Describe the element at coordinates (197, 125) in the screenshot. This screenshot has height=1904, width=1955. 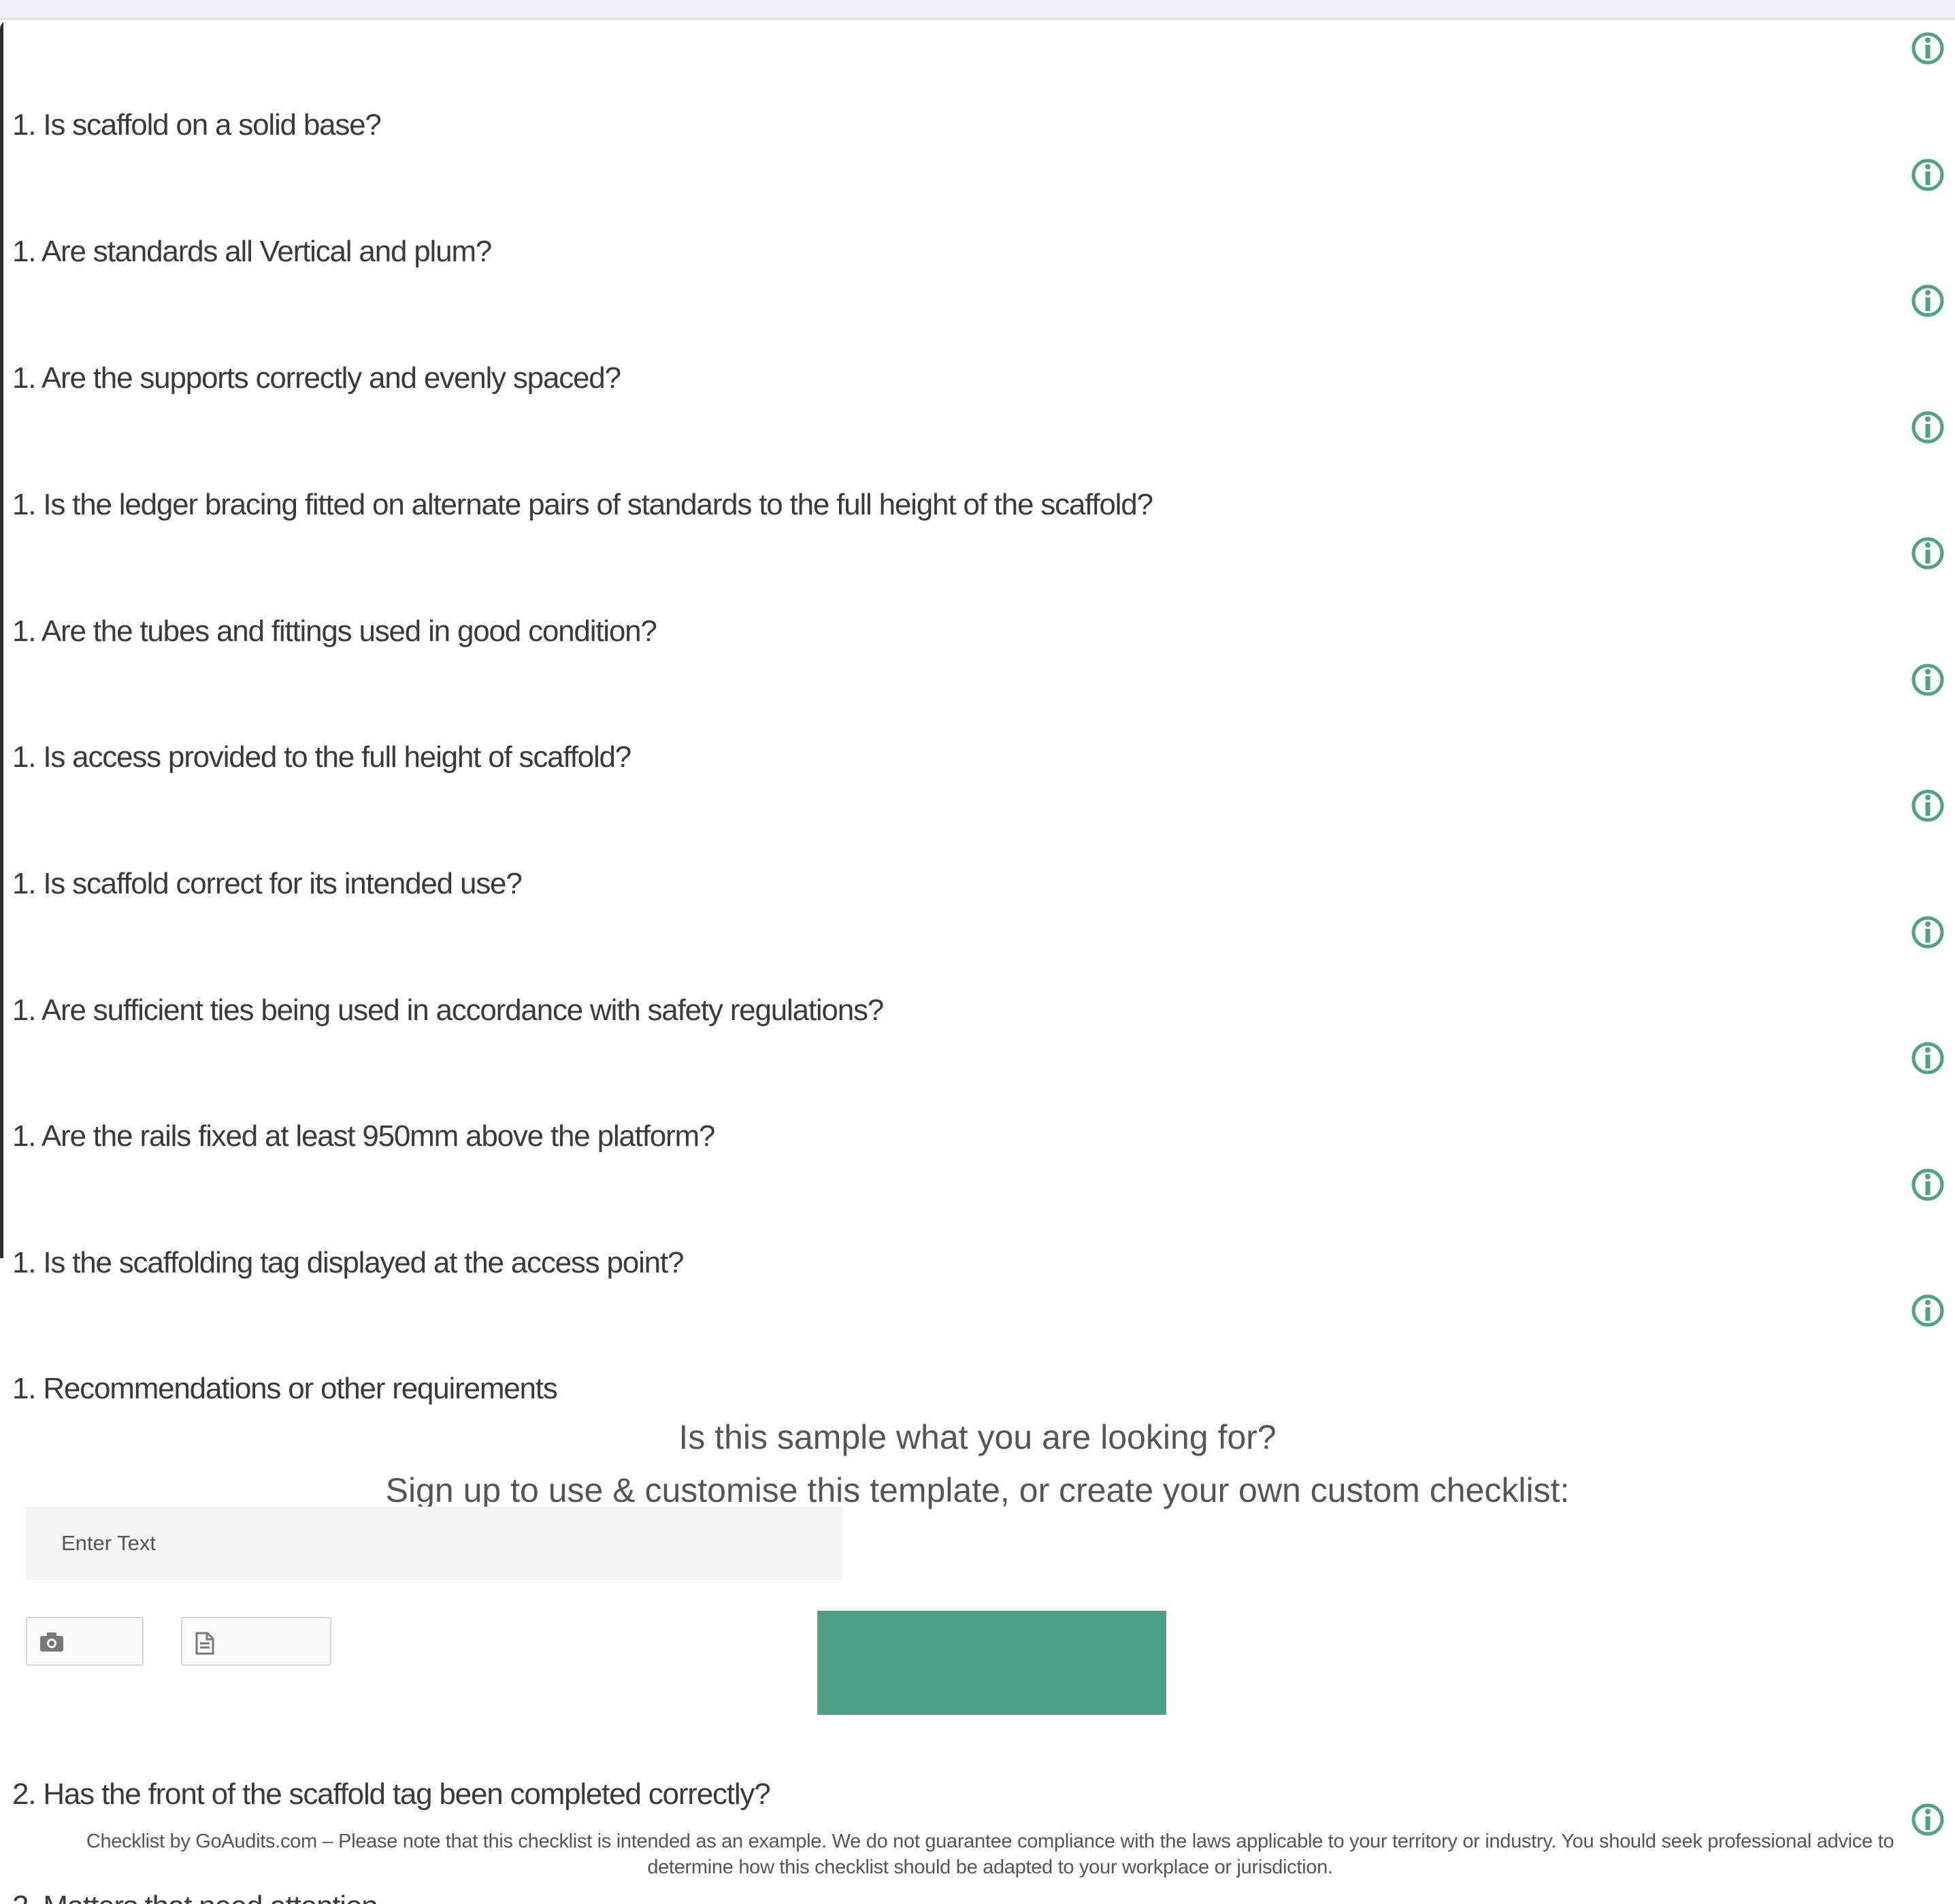
I see `question-label: 1. Is scaffold on a solid base?` at that location.